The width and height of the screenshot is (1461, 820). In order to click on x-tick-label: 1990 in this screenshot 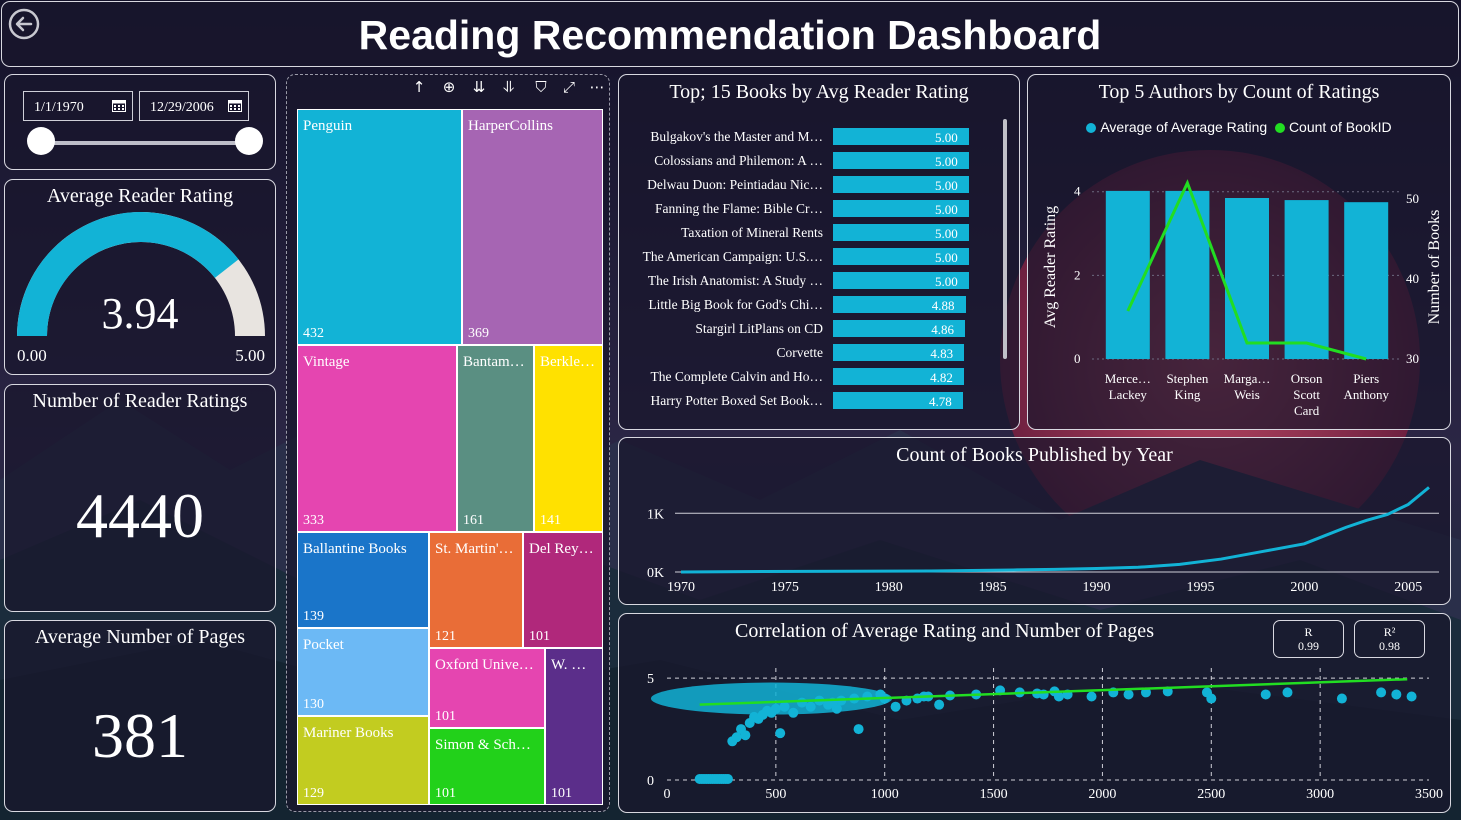, I will do `click(1097, 587)`.